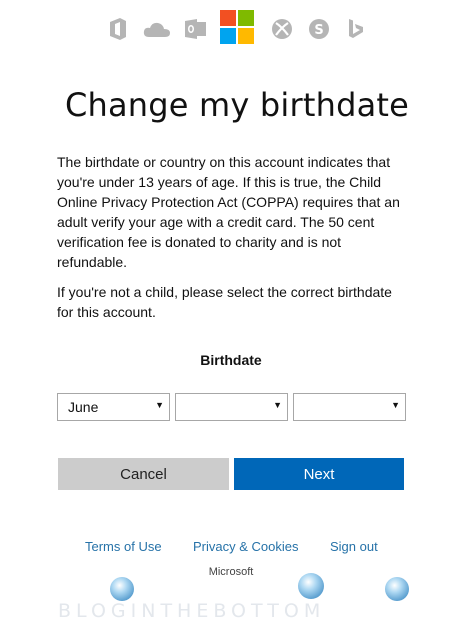 The image size is (474, 632). Describe the element at coordinates (231, 360) in the screenshot. I see `birthdate-label: Birthdate` at that location.